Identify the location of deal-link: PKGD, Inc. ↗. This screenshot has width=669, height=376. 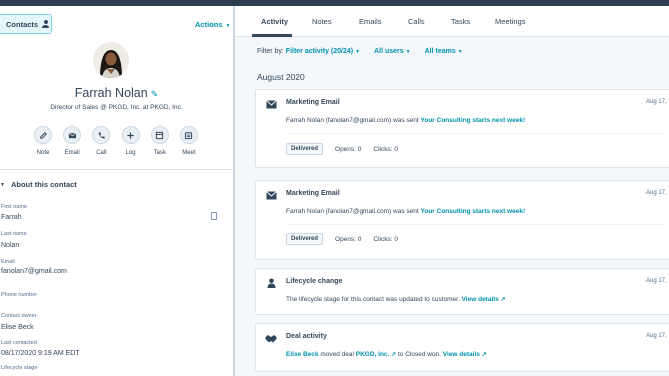
(376, 354).